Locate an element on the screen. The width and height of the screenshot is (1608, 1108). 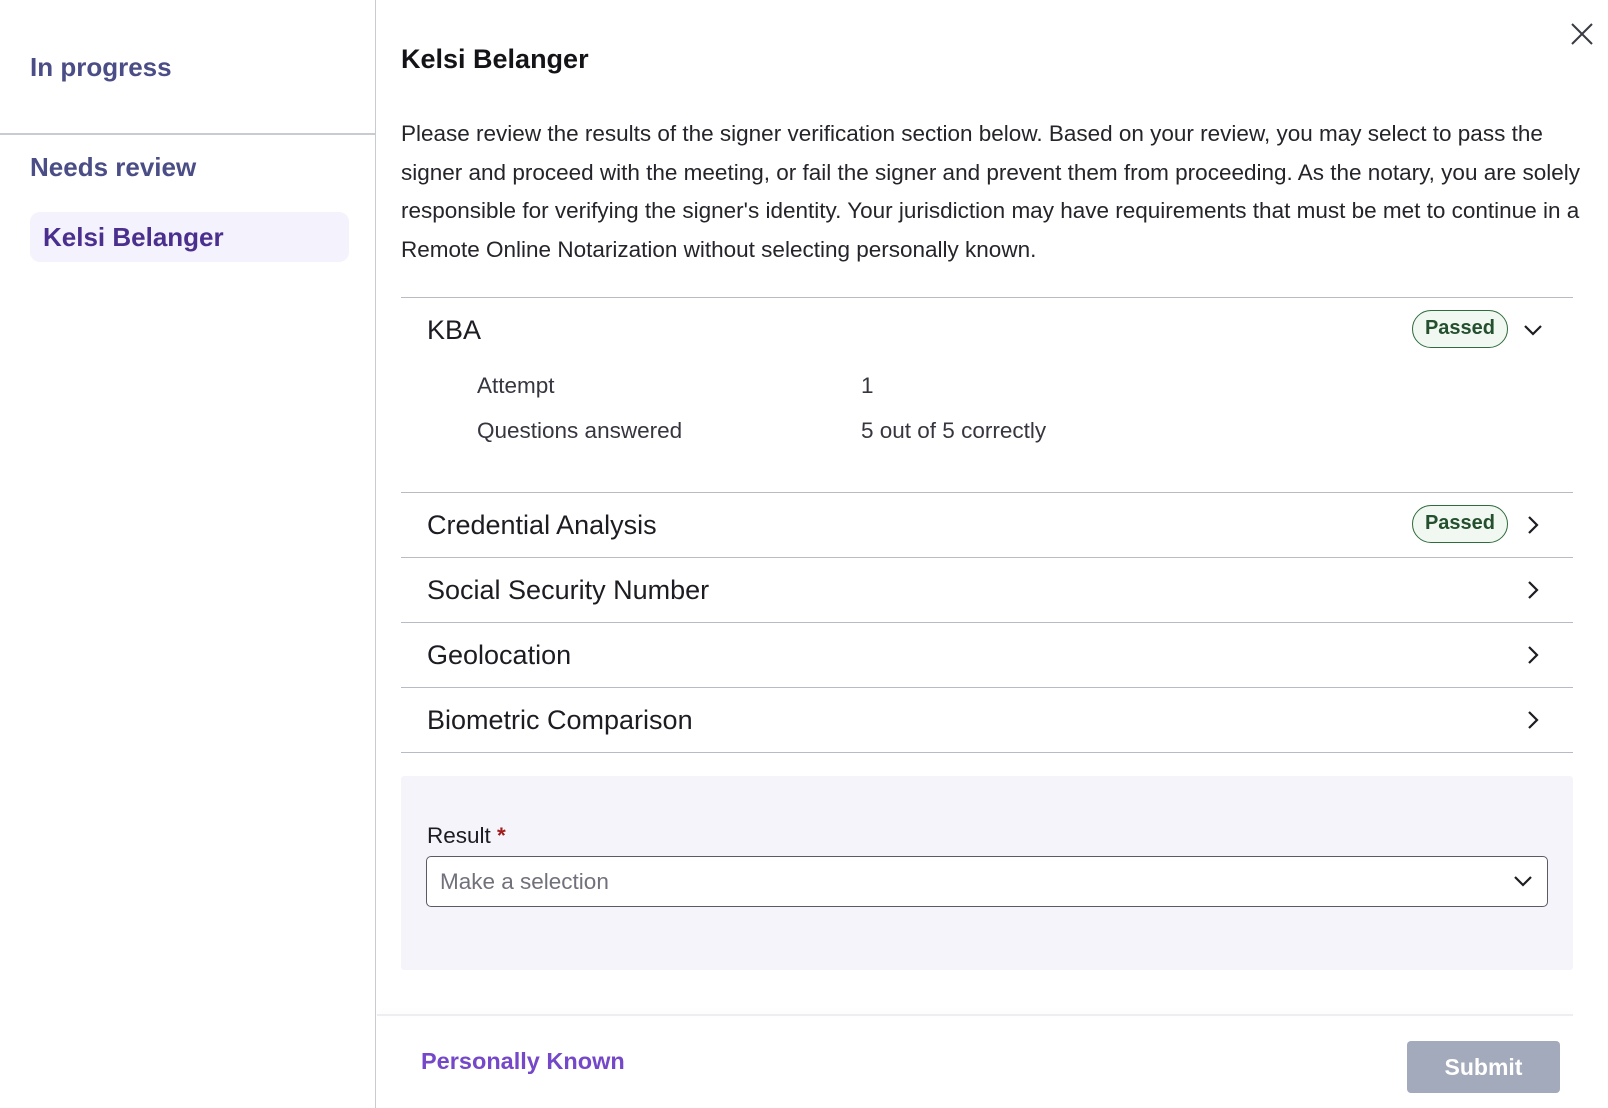
sidebar-section-needs-review: Needs review is located at coordinates (113, 167).